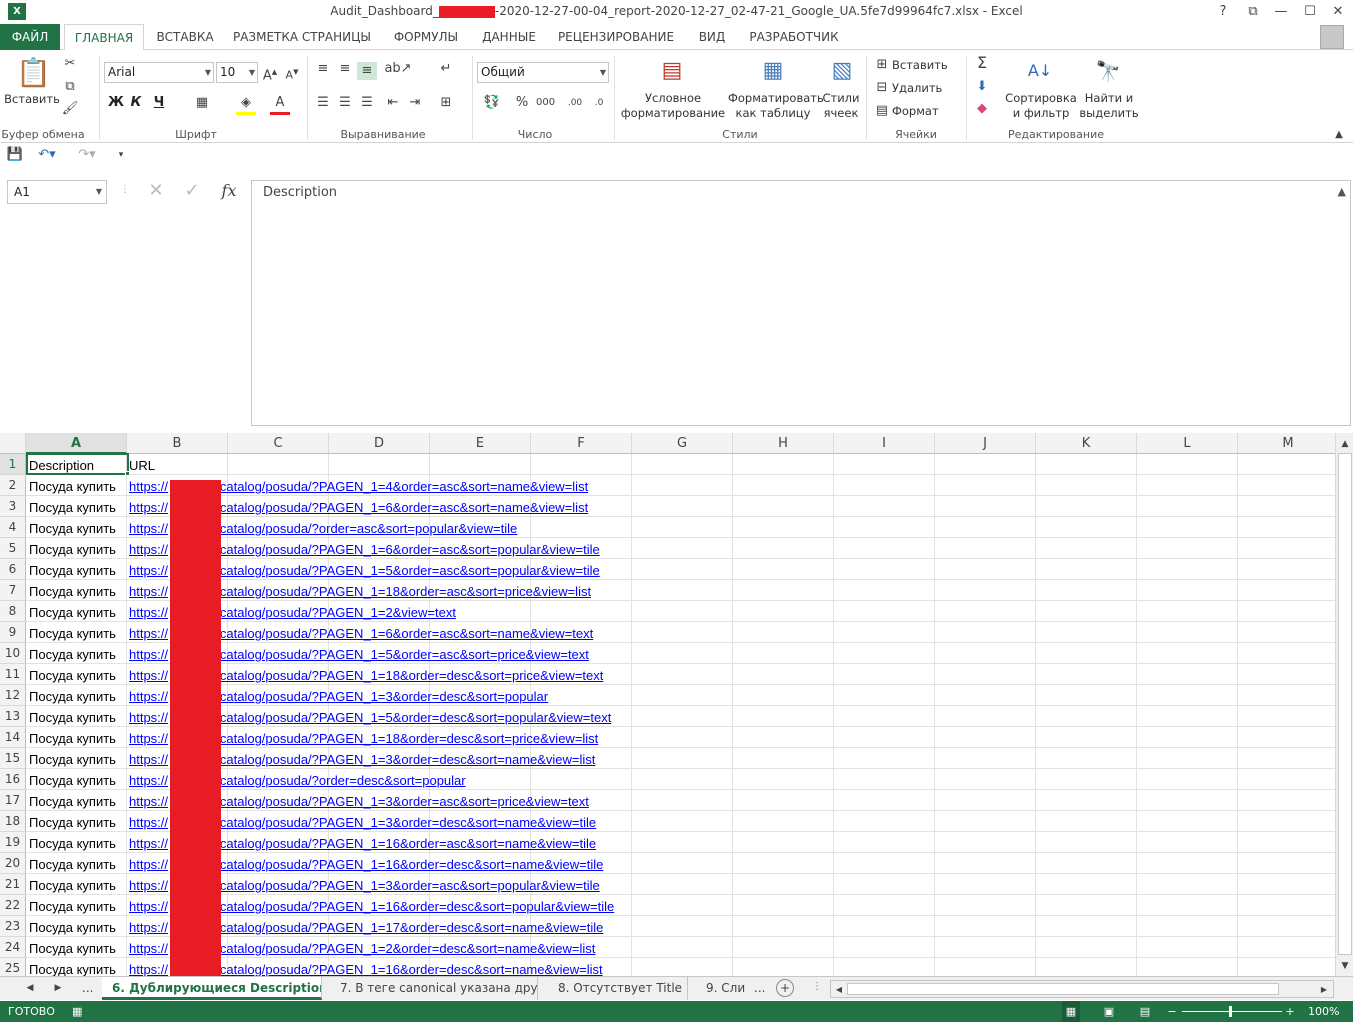  What do you see at coordinates (721, 988) in the screenshot?
I see `sheet-tab: 9. Сли` at bounding box center [721, 988].